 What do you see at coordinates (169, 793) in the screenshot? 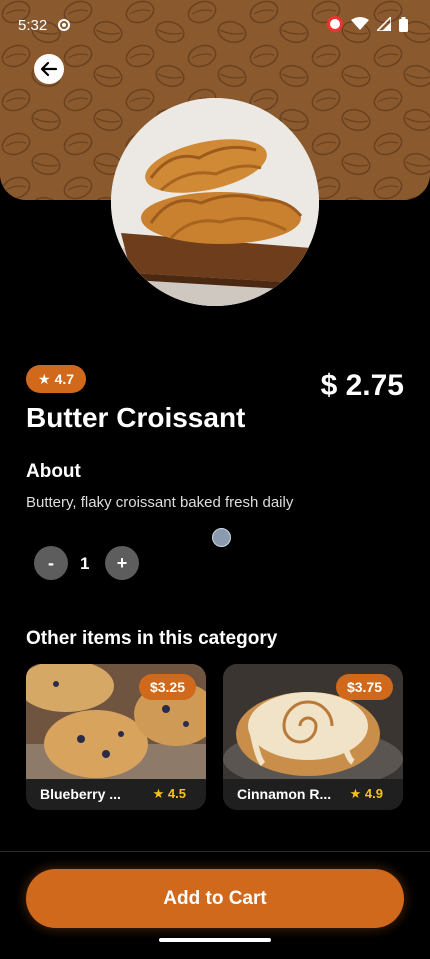
I see `card-rating: ★ 4.5` at bounding box center [169, 793].